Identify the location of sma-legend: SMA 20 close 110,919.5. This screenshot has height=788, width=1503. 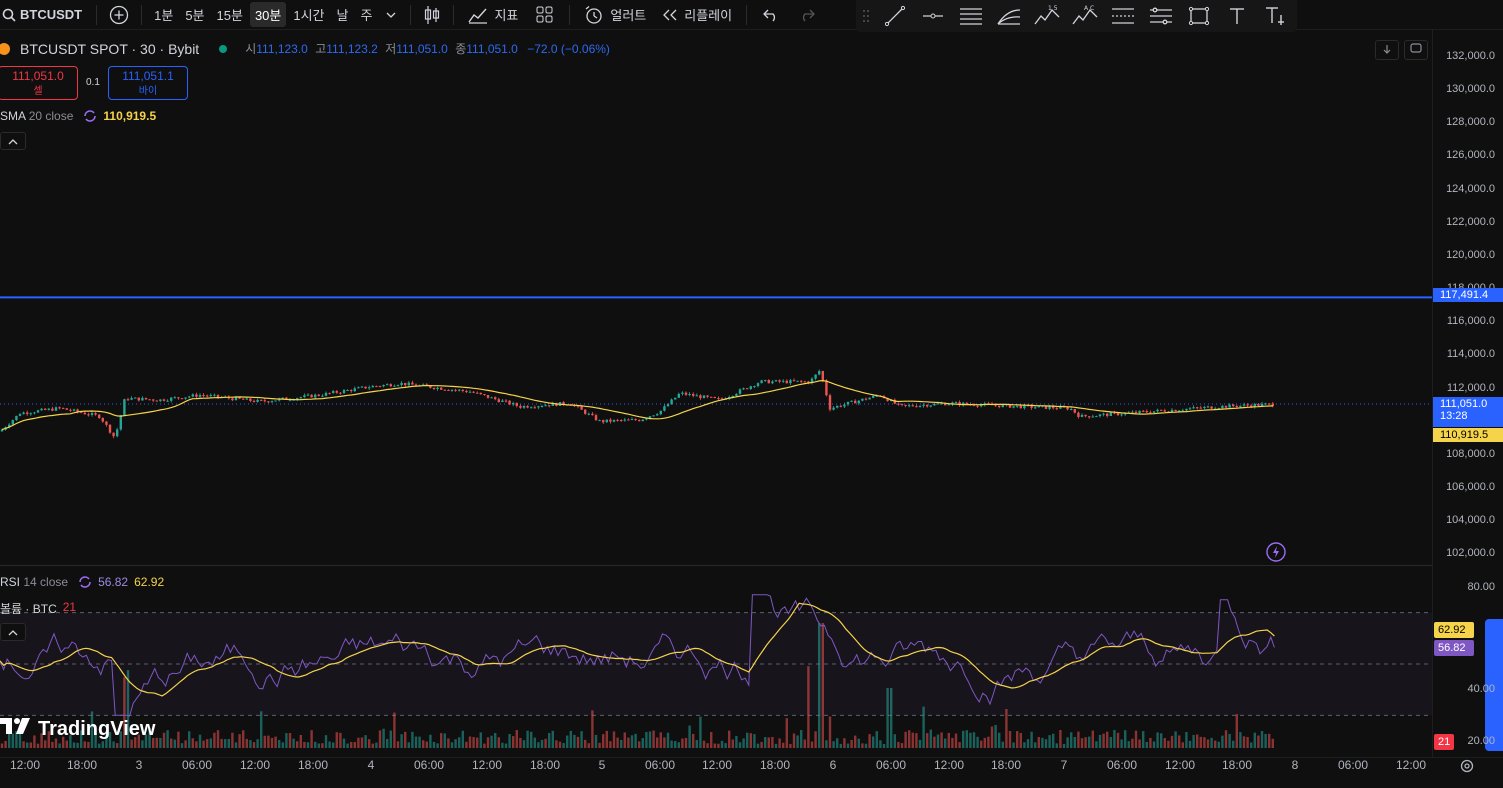
(78, 116).